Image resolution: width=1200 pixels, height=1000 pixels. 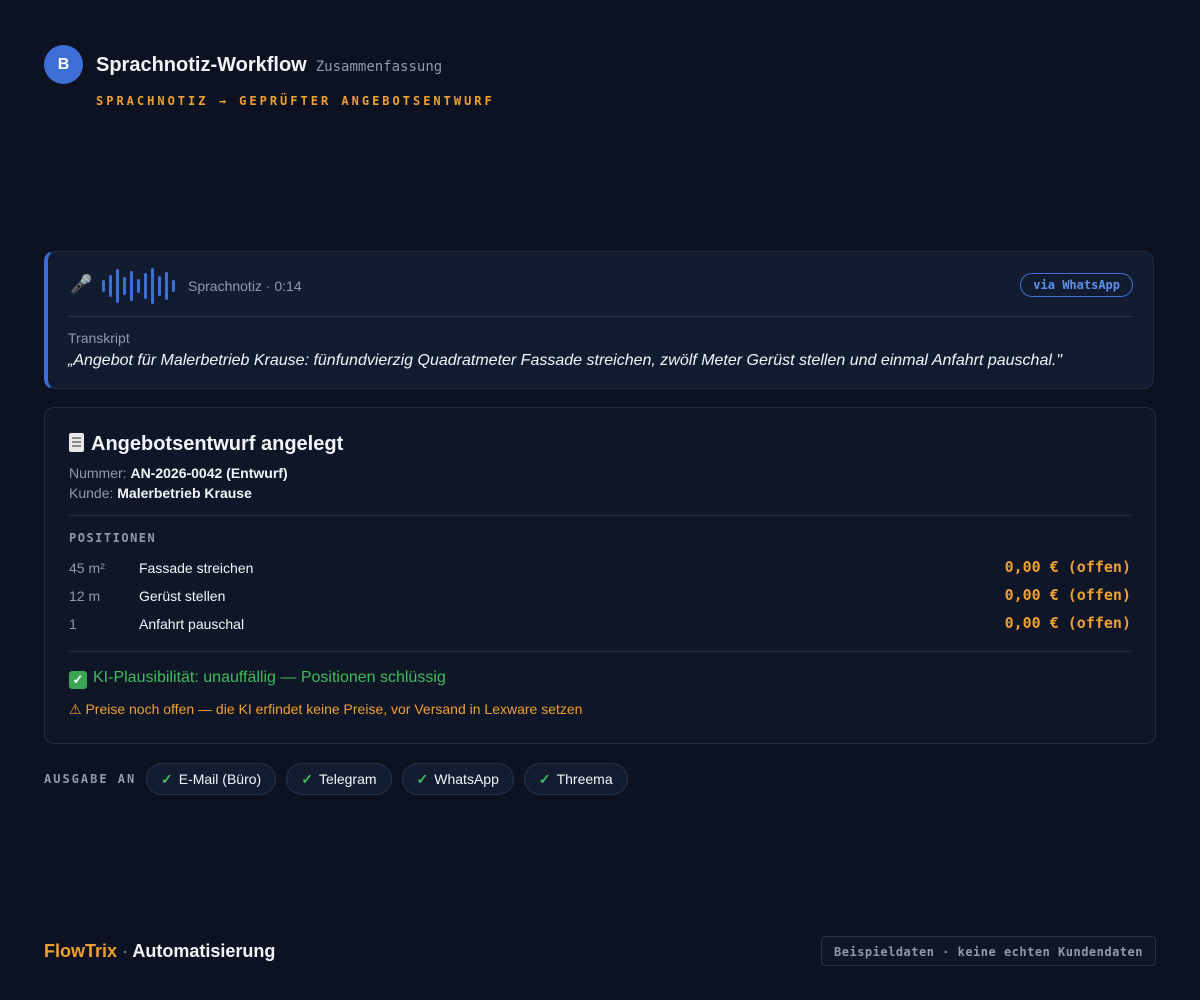 What do you see at coordinates (81, 284) in the screenshot?
I see `microphone-icon: 🎤` at bounding box center [81, 284].